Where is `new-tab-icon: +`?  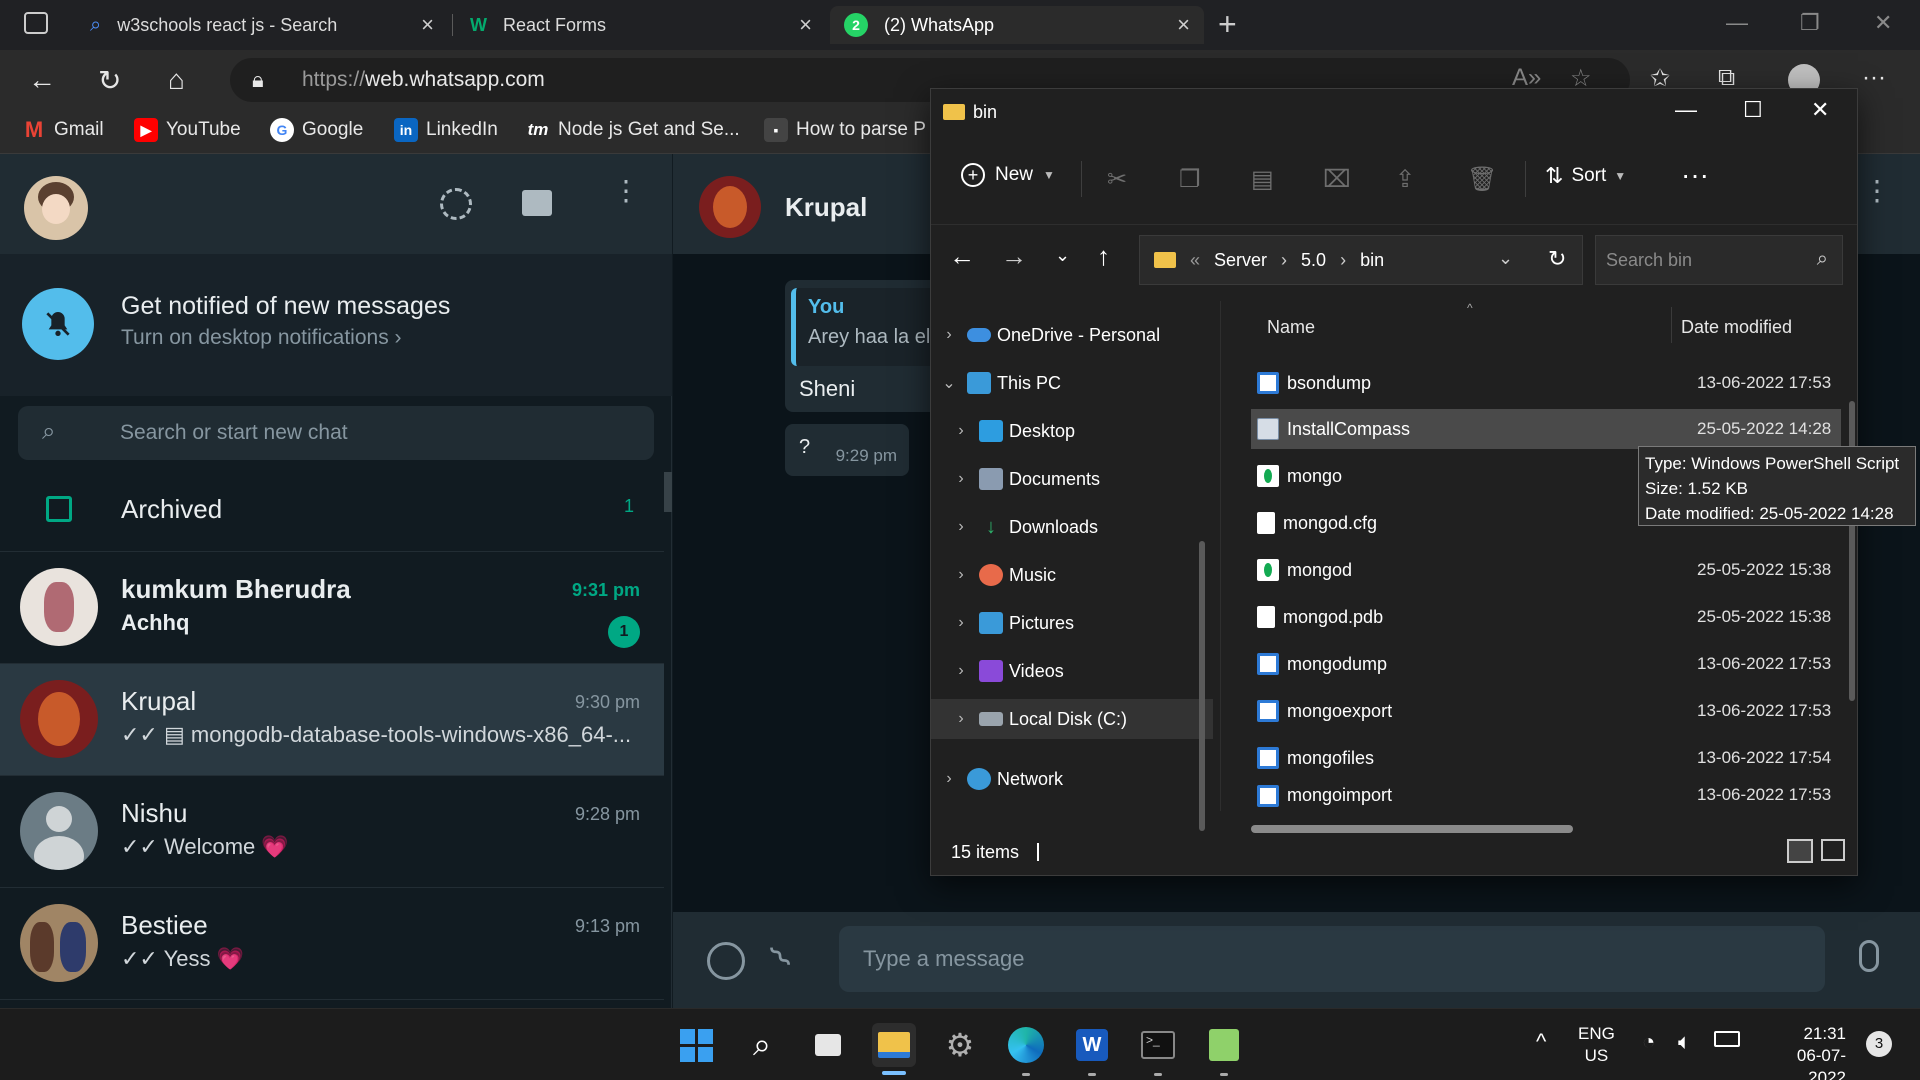 new-tab-icon: + is located at coordinates (1227, 24).